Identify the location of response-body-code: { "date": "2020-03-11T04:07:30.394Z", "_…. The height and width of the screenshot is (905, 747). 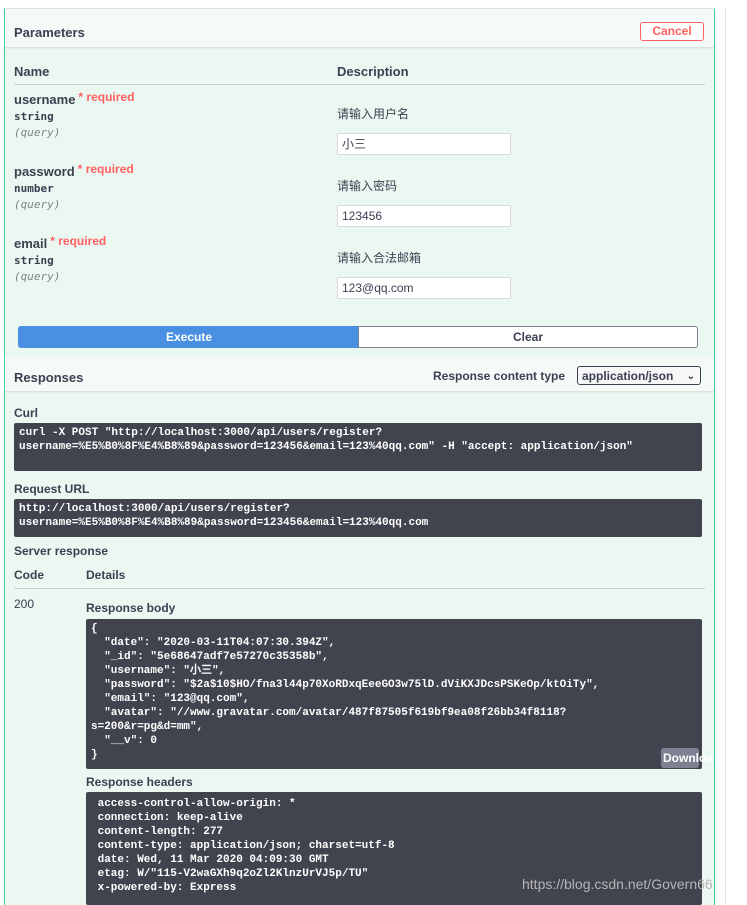
(394, 694).